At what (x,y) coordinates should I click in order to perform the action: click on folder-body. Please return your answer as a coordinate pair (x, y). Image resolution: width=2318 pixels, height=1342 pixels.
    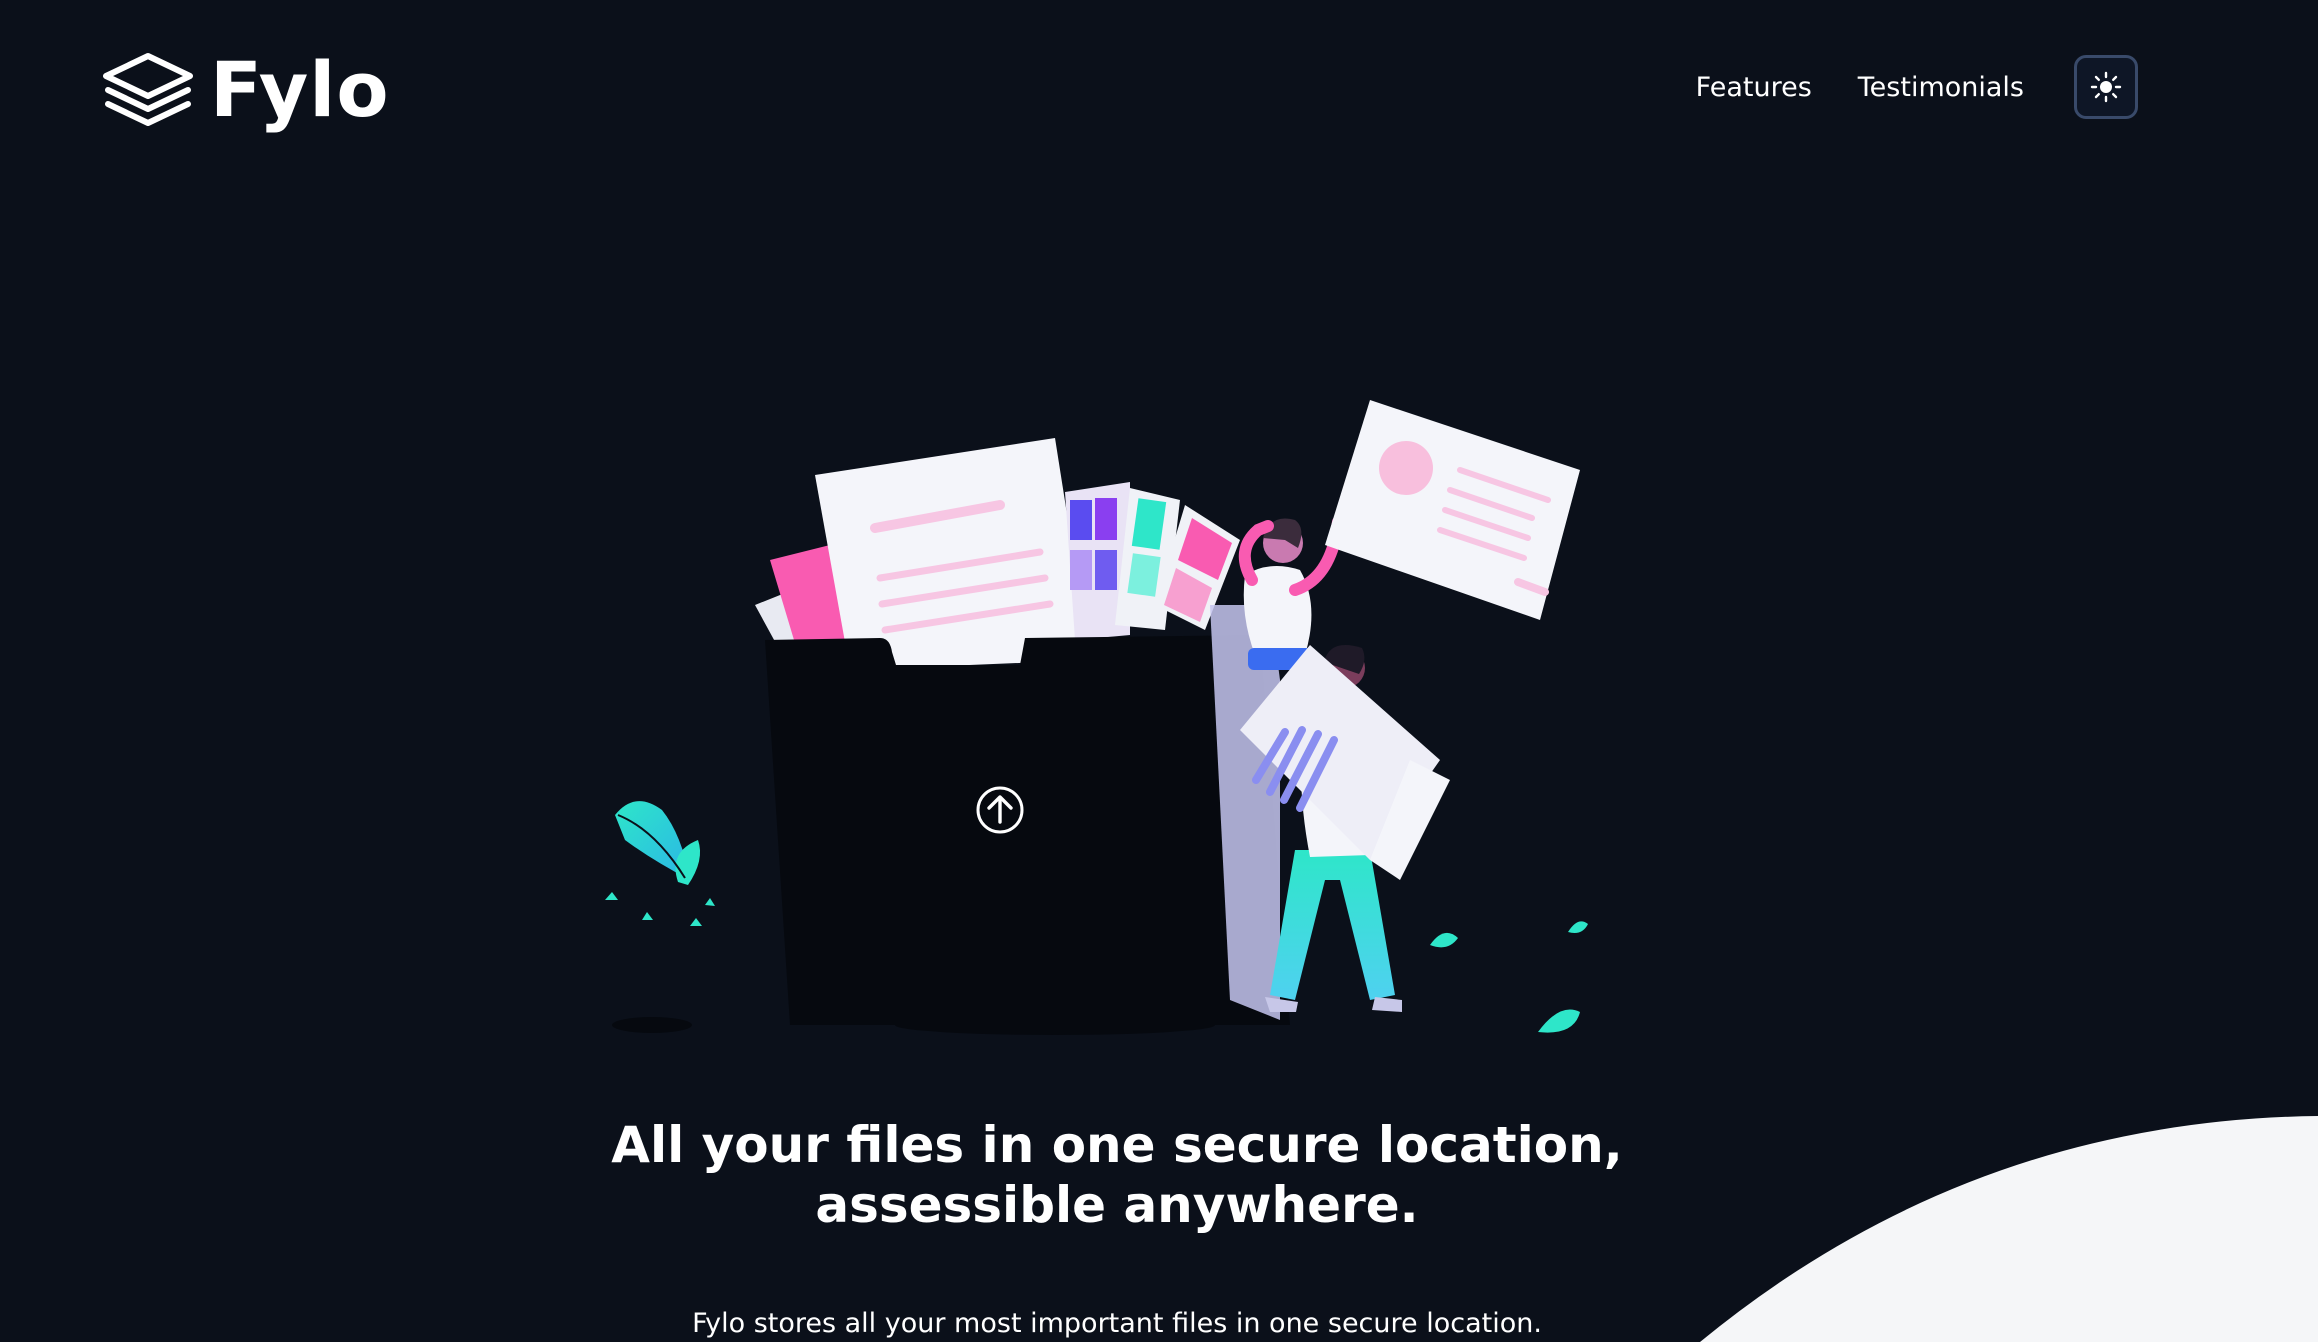
    Looking at the image, I should click on (1027, 815).